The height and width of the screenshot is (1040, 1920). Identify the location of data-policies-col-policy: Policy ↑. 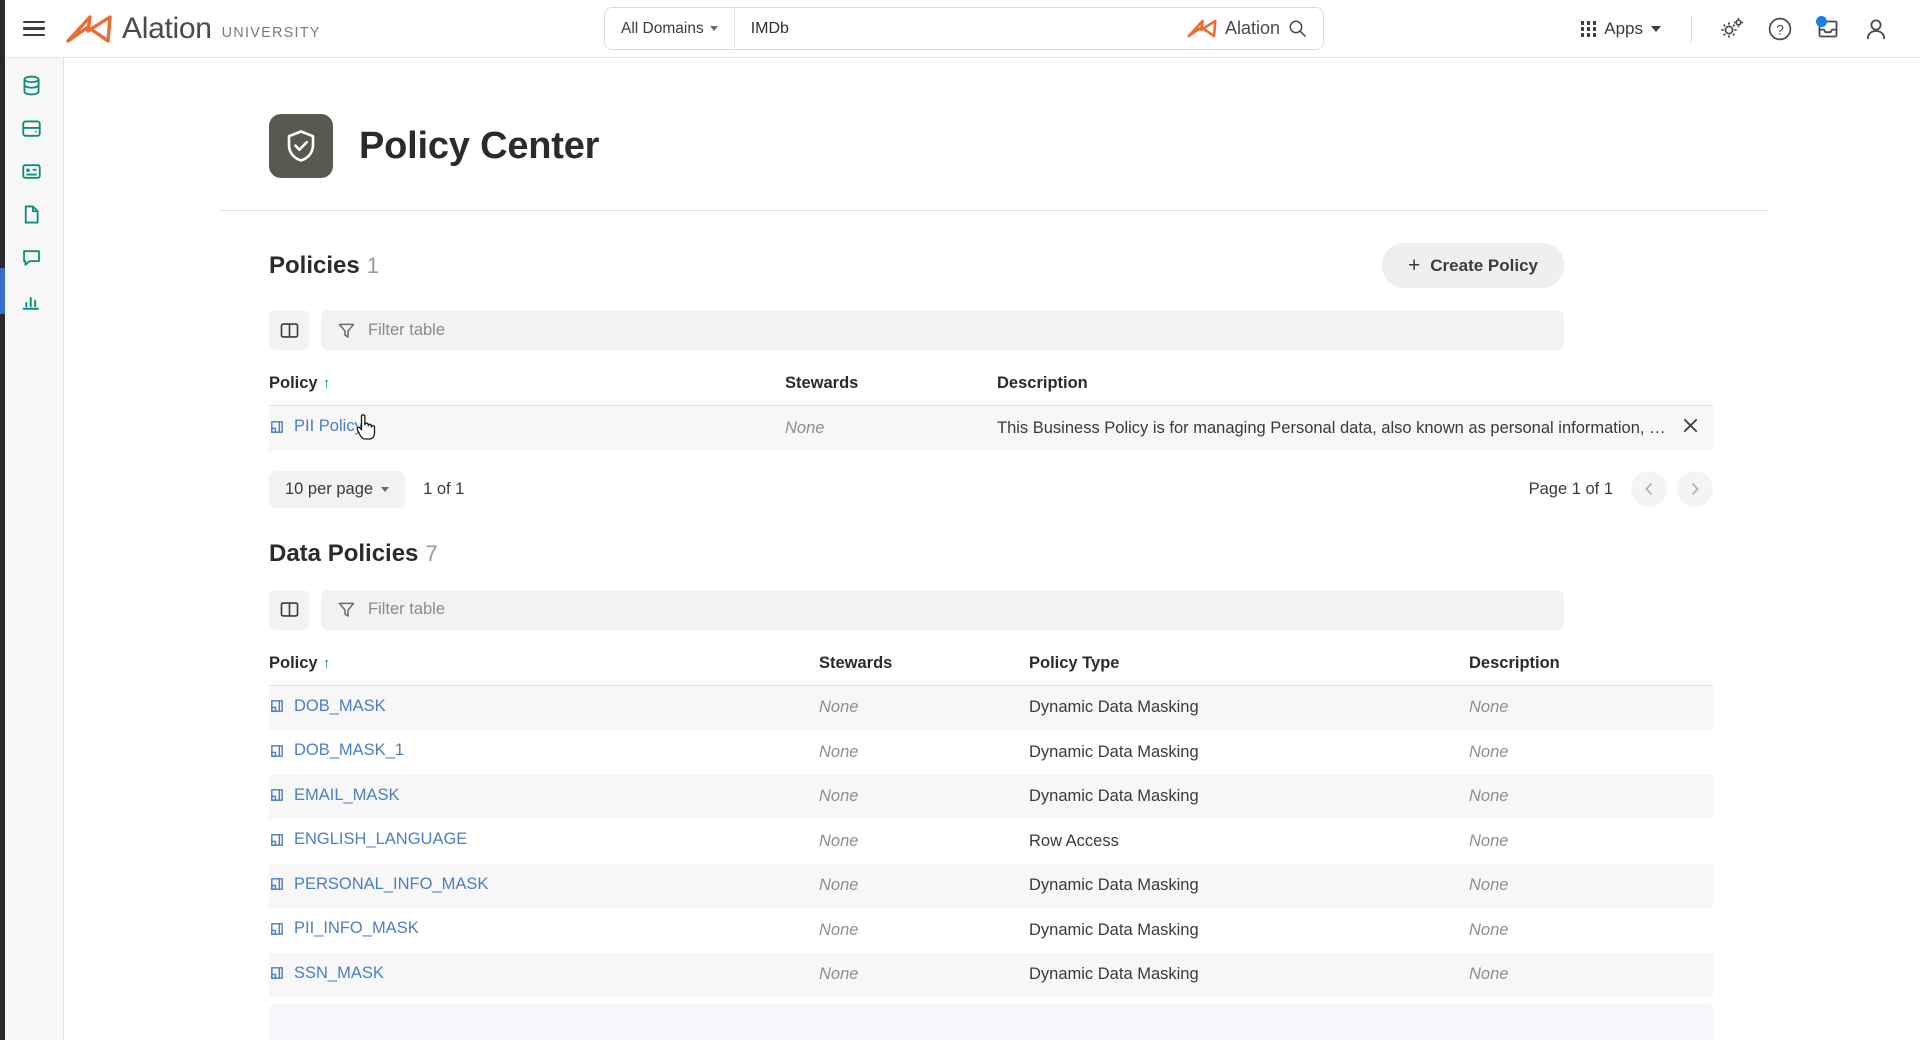
(544, 666).